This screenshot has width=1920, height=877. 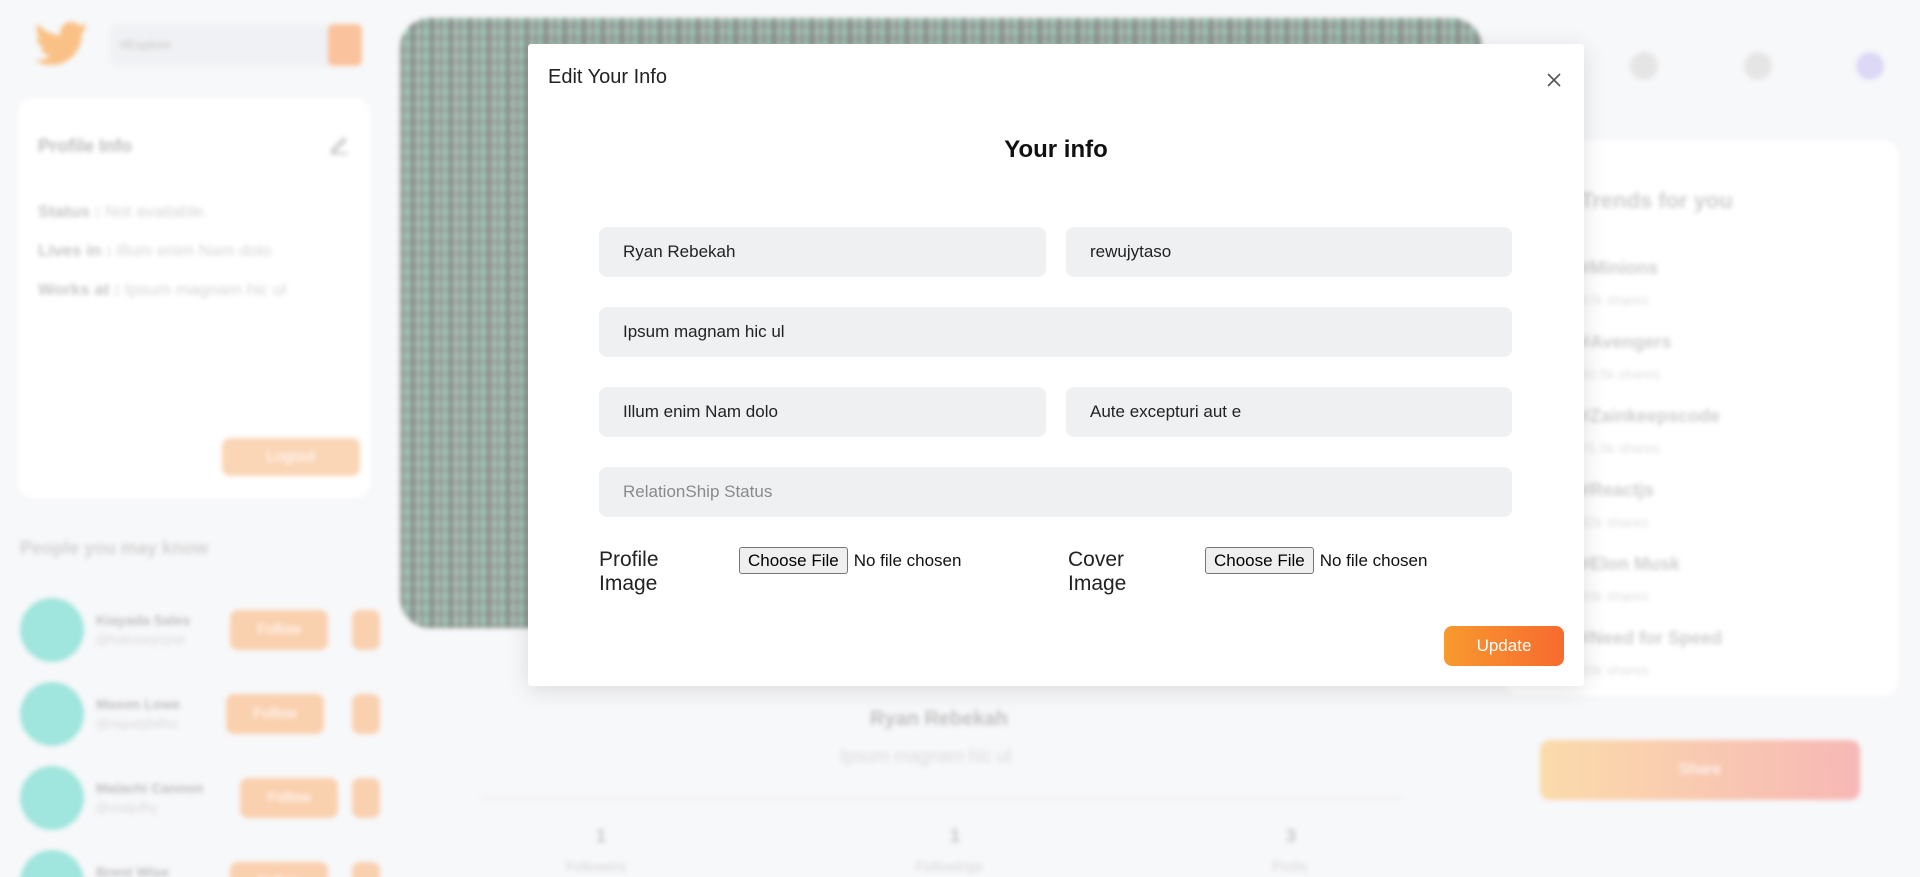 What do you see at coordinates (822, 412) in the screenshot?
I see `lives-in-input` at bounding box center [822, 412].